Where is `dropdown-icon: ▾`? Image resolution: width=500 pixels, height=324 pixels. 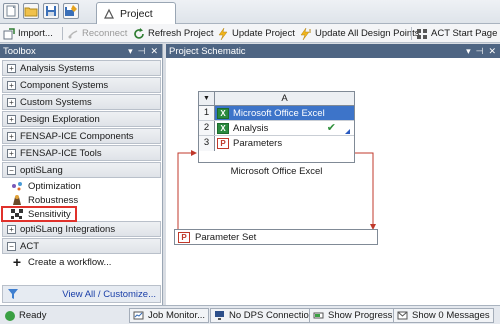
dropdown-icon: ▾ is located at coordinates (130, 51).